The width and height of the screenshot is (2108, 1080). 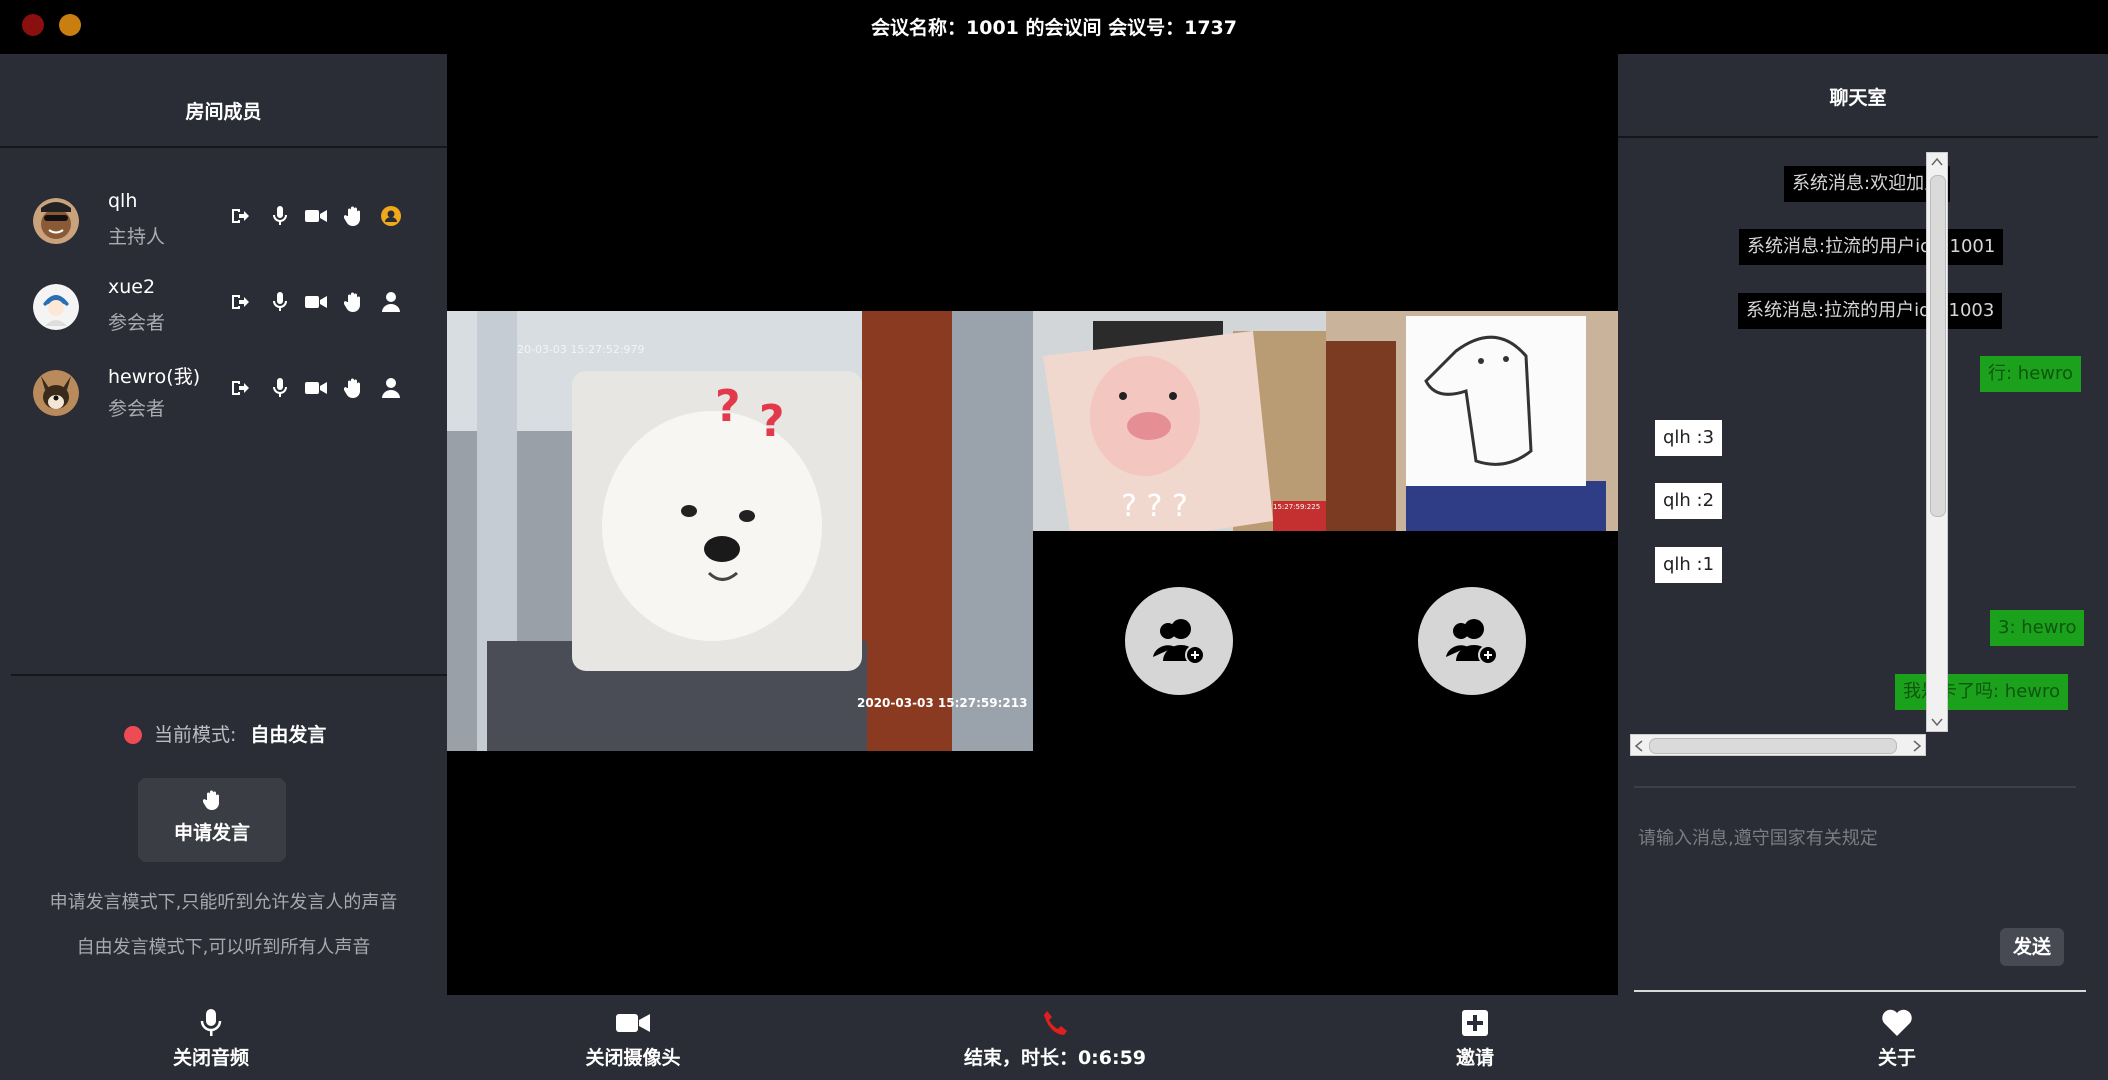 I want to click on bottom-toolbar: 关闭音频 关闭摄像头 结束，时长：0:6:59 邀请 关于, so click(x=1054, y=1037).